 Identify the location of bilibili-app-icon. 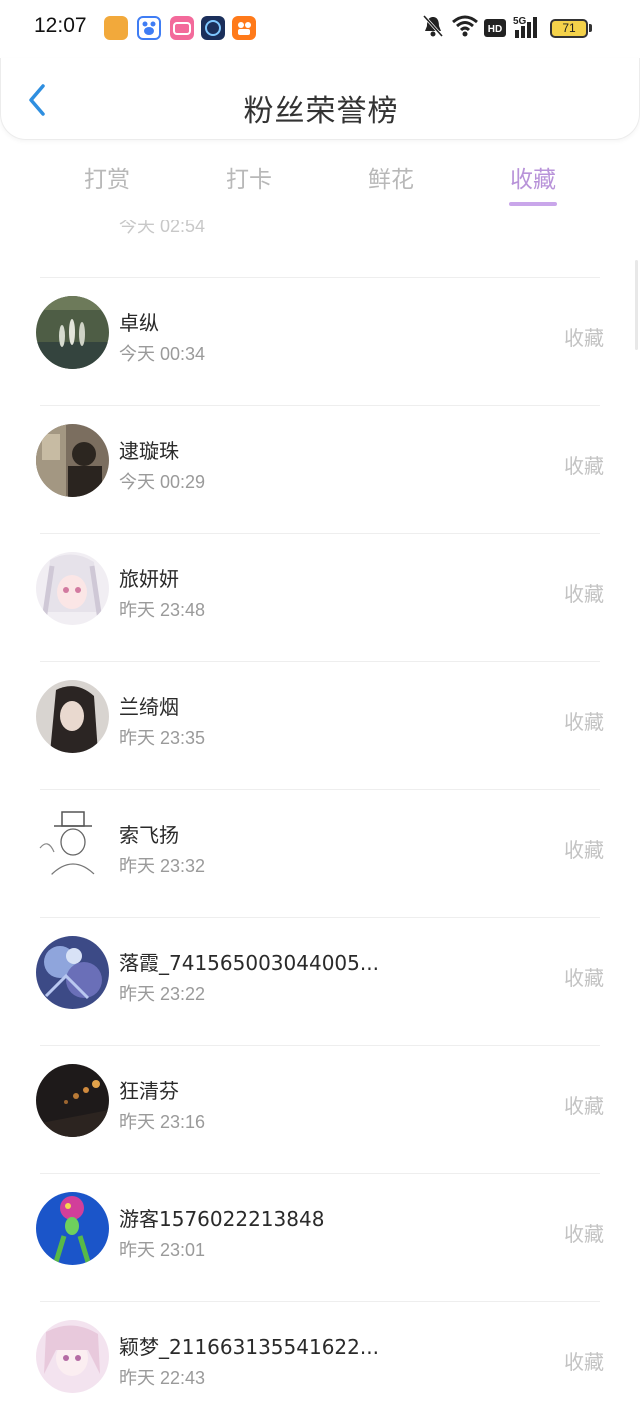
(182, 28).